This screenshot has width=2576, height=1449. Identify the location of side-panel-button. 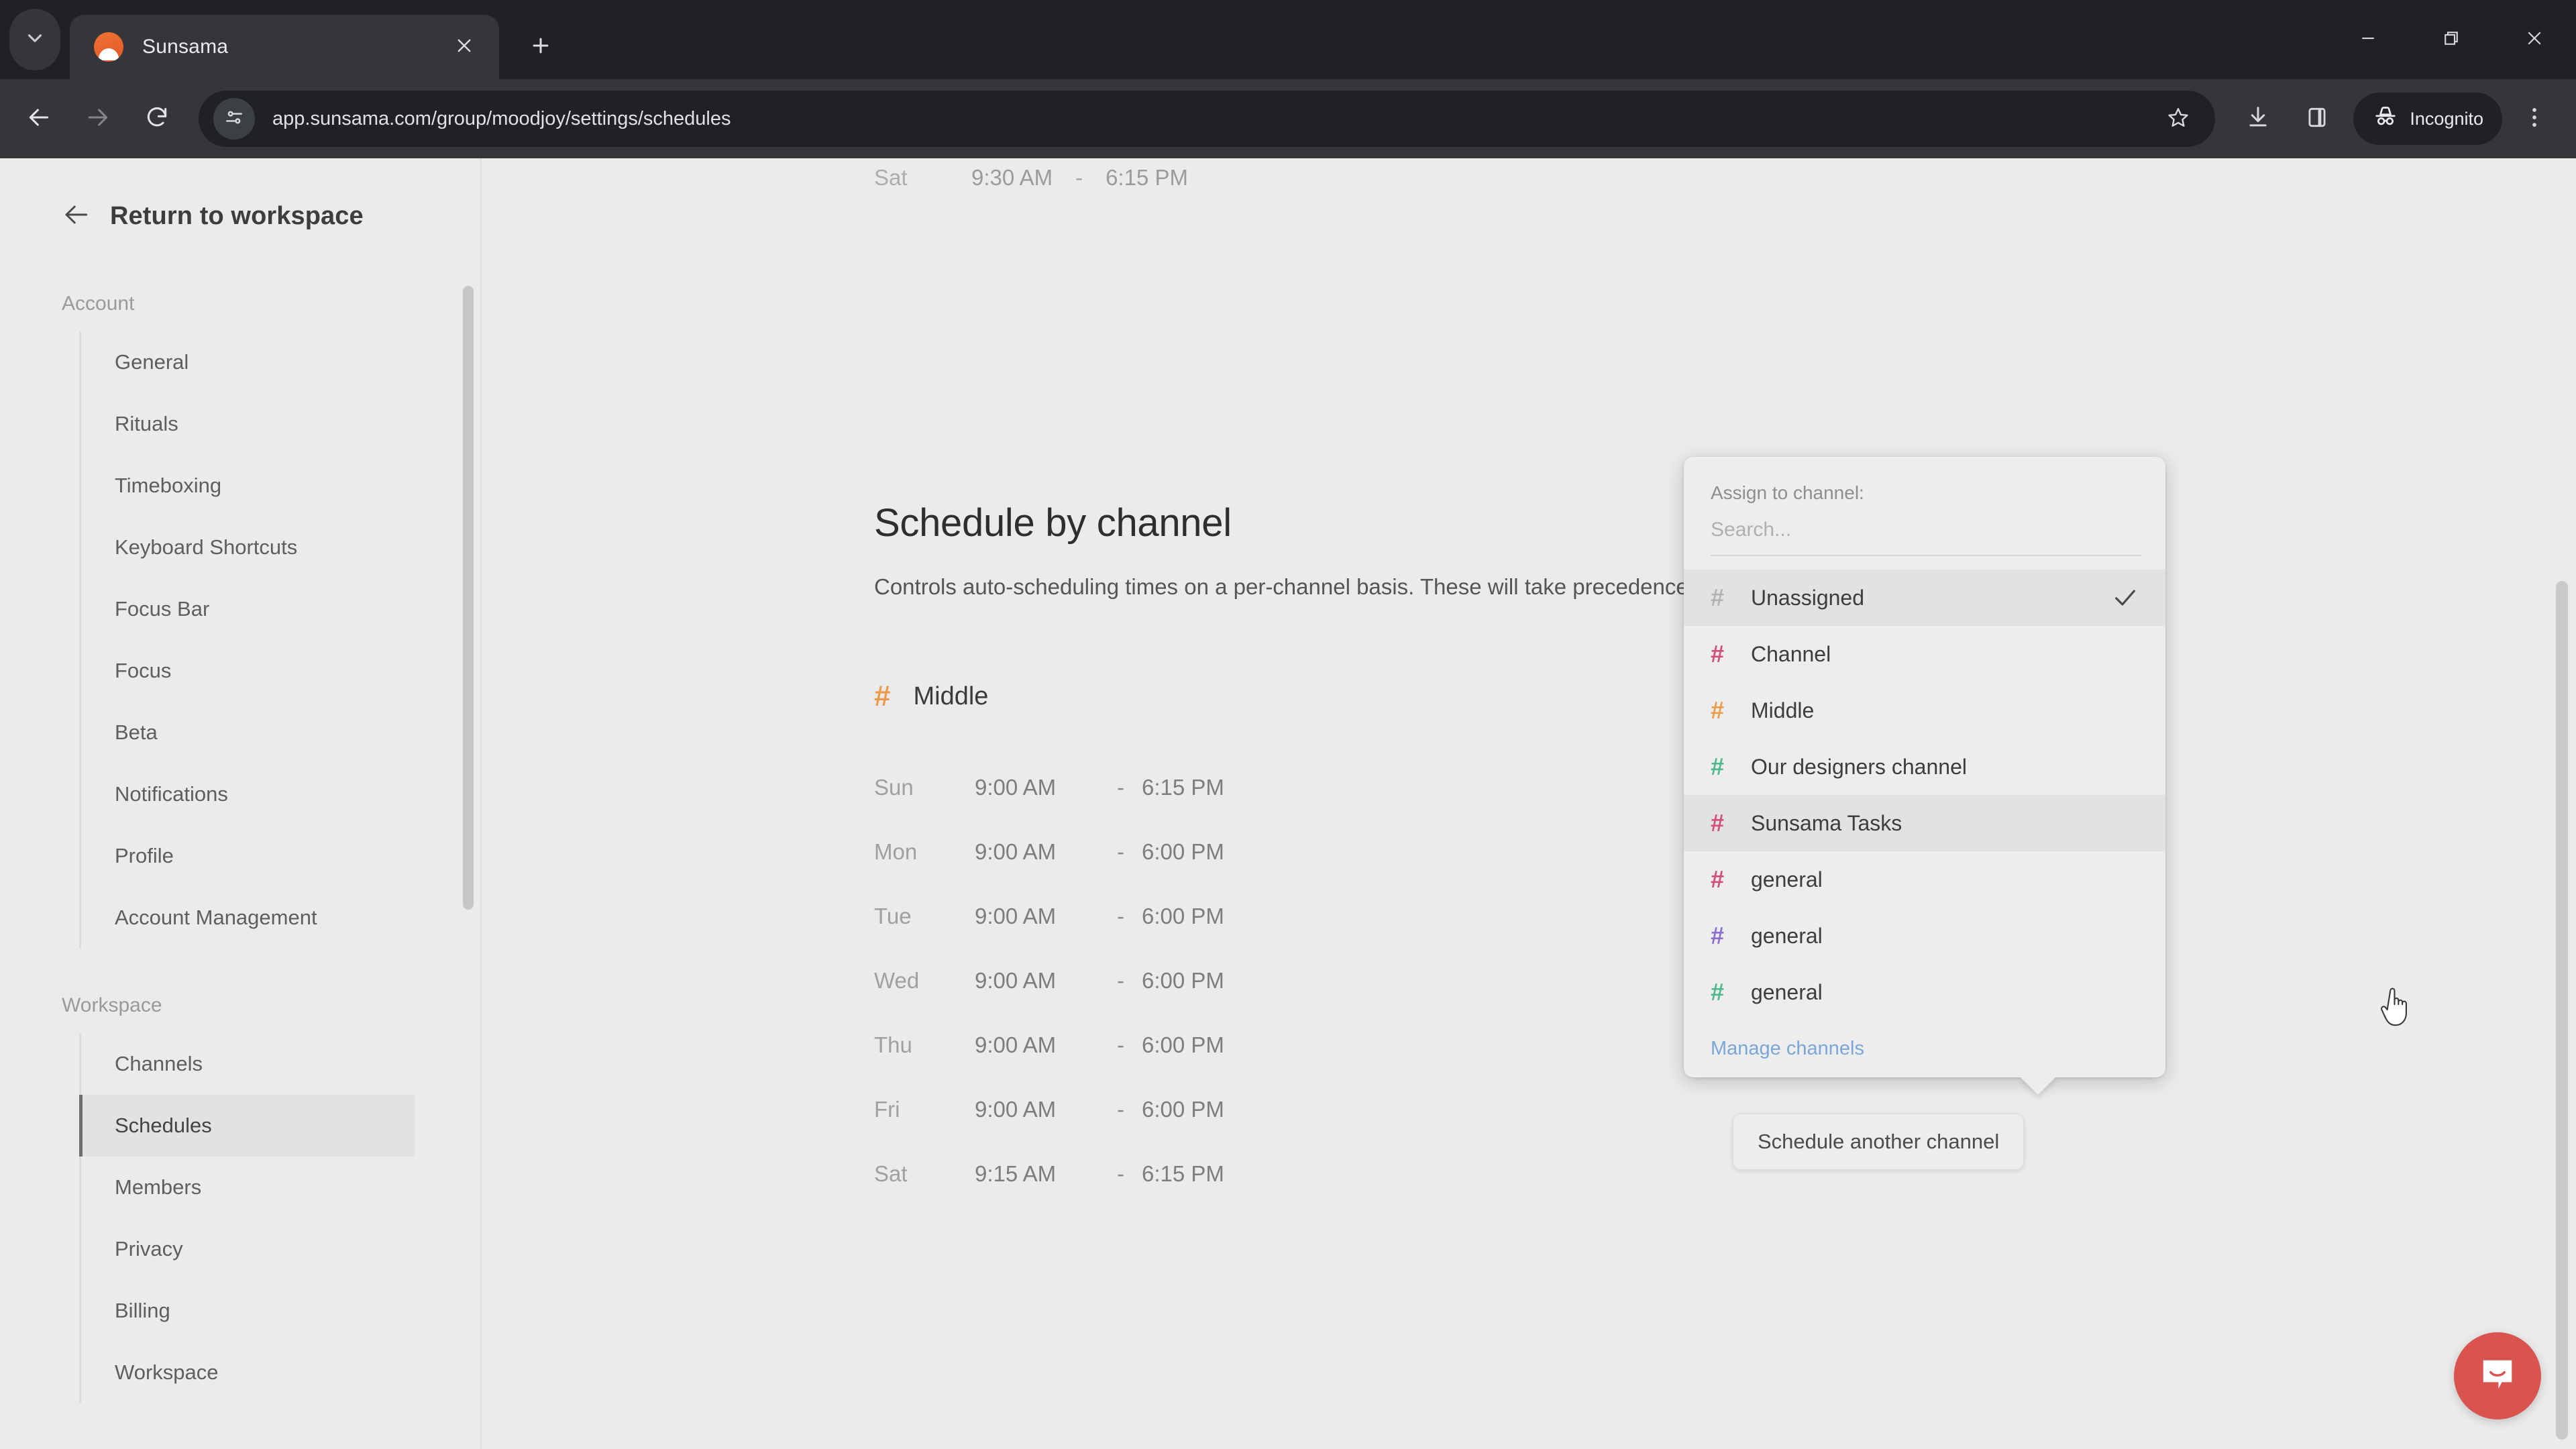
(2317, 119).